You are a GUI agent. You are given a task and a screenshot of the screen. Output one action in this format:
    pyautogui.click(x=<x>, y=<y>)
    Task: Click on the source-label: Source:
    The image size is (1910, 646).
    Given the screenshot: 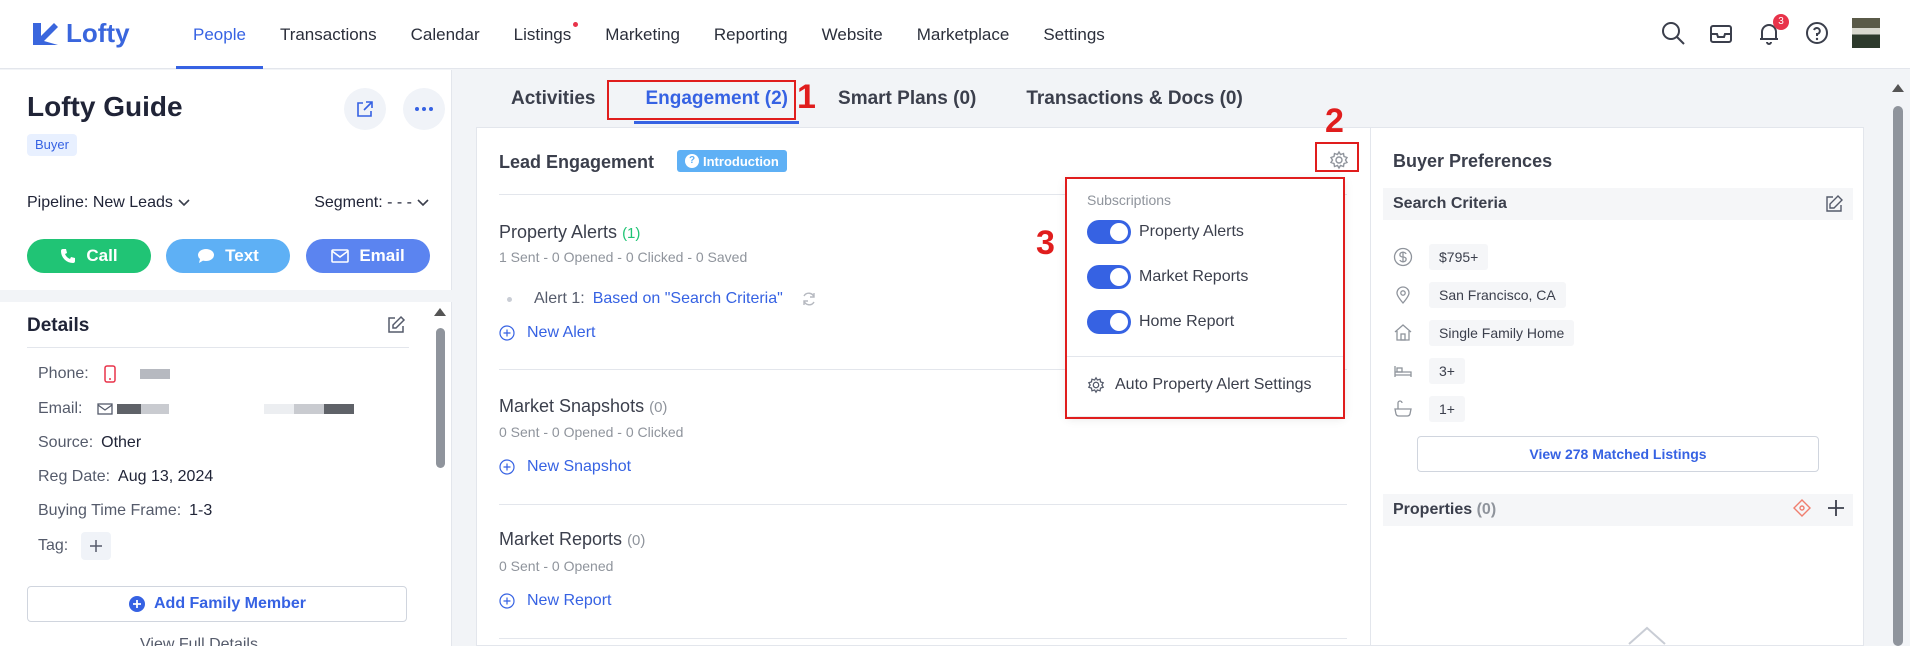 What is the action you would take?
    pyautogui.click(x=66, y=442)
    